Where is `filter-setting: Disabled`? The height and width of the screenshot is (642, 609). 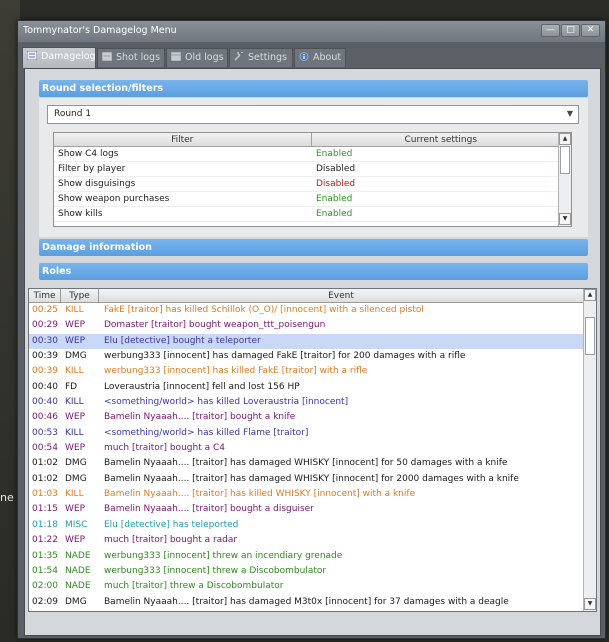
filter-setting: Disabled is located at coordinates (336, 169).